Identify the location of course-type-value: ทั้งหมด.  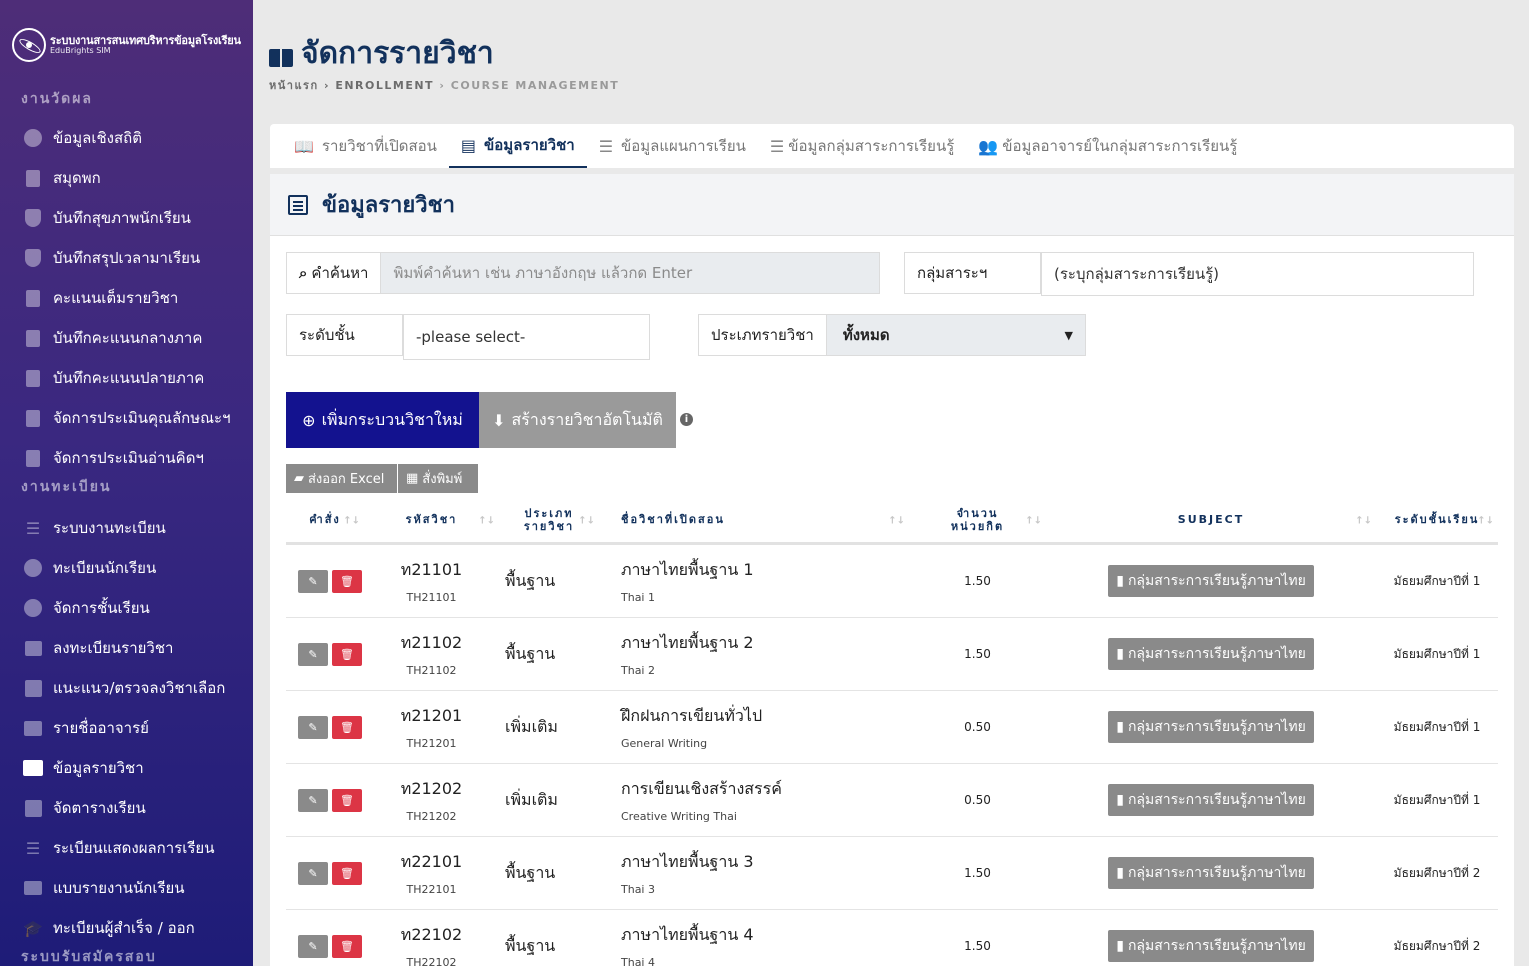
(866, 335).